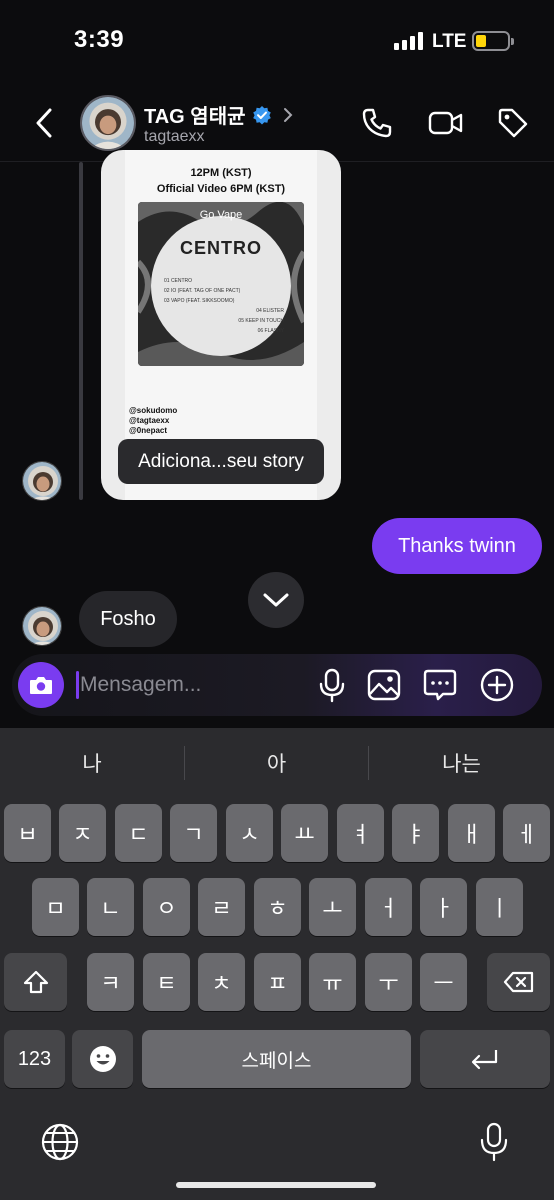 This screenshot has width=554, height=1200. Describe the element at coordinates (494, 1142) in the screenshot. I see `dictation-icon` at that location.